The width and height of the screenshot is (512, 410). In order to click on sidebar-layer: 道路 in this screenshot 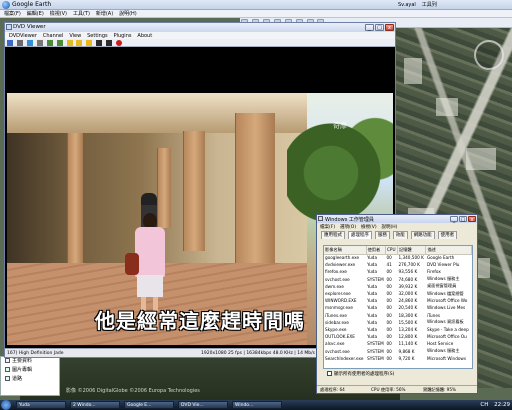, I will do `click(30, 379)`.